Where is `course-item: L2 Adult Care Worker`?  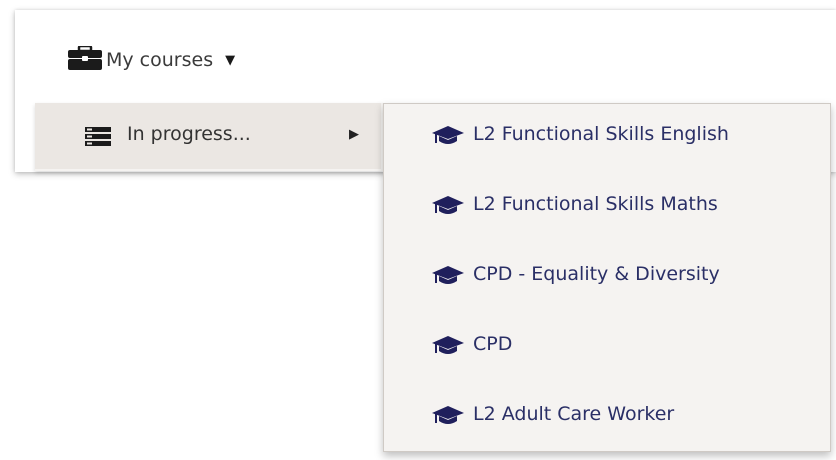 course-item: L2 Adult Care Worker is located at coordinates (607, 416).